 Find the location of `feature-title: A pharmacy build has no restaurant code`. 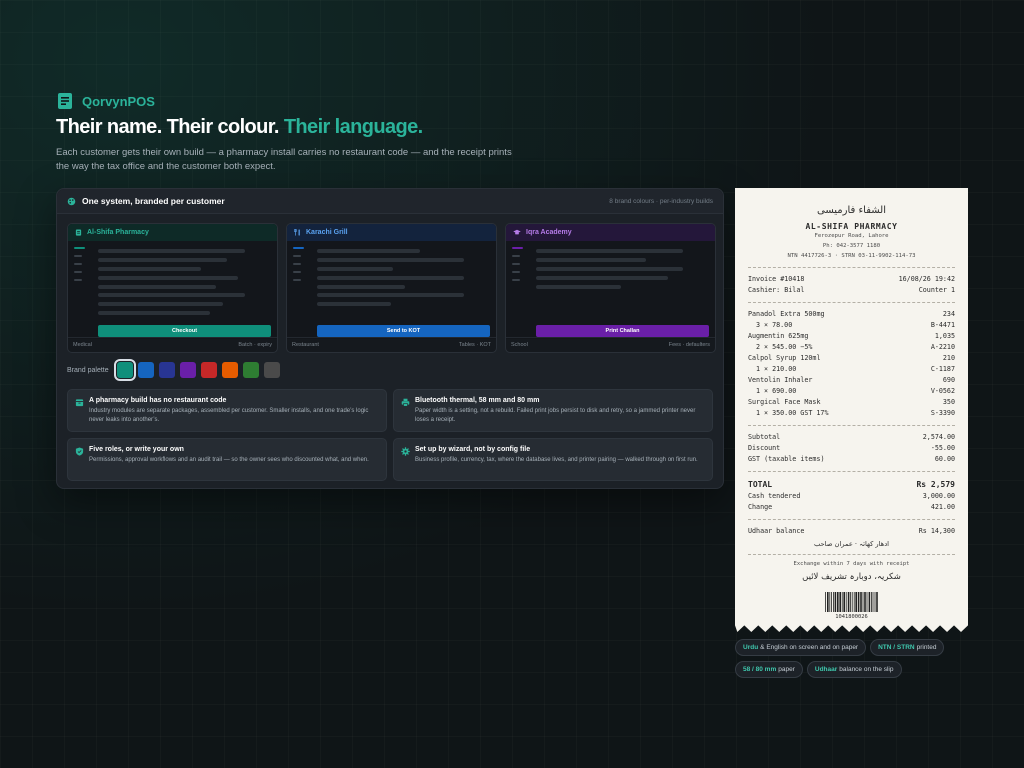

feature-title: A pharmacy build has no restaurant code is located at coordinates (158, 400).